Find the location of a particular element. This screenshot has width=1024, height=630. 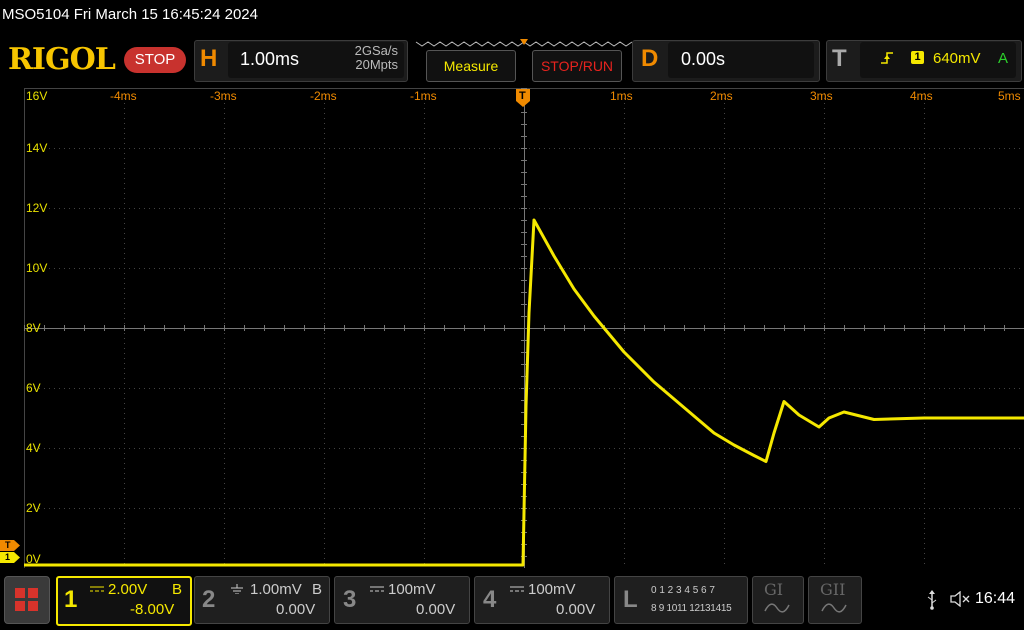

x-tick-label: -4ms is located at coordinates (123, 96).